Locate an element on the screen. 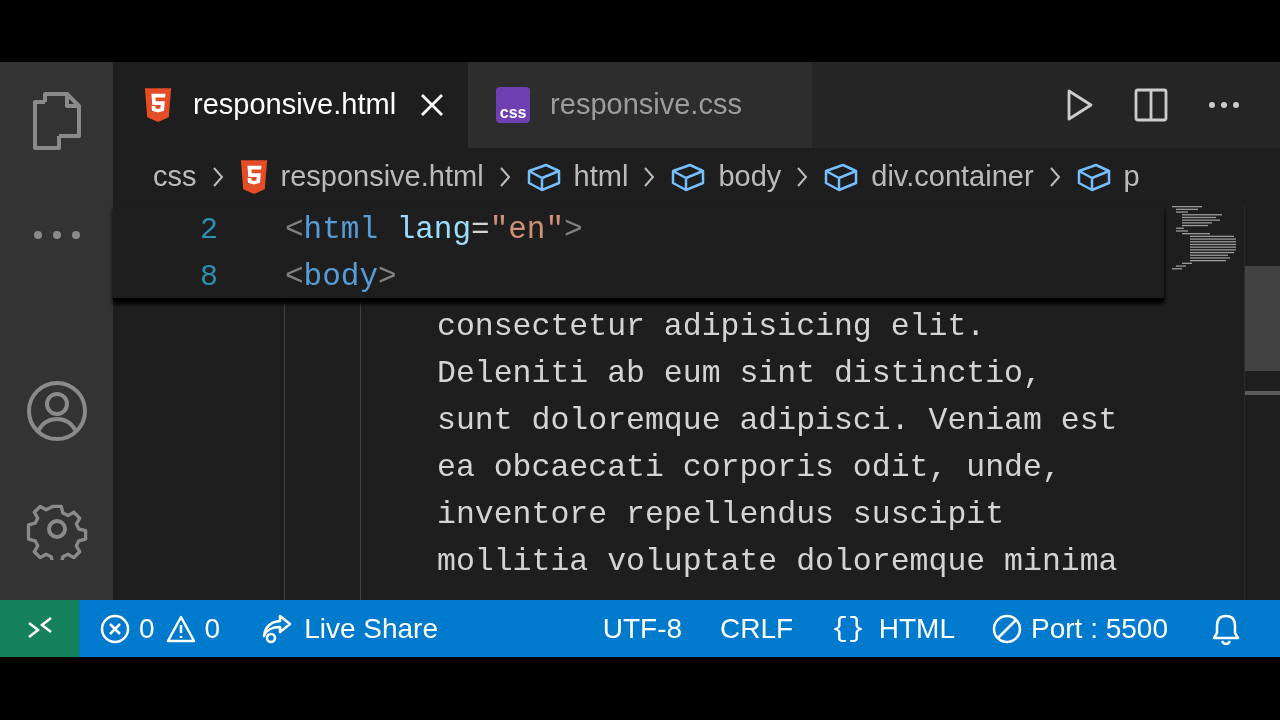  line-number: 2 is located at coordinates (208, 229).